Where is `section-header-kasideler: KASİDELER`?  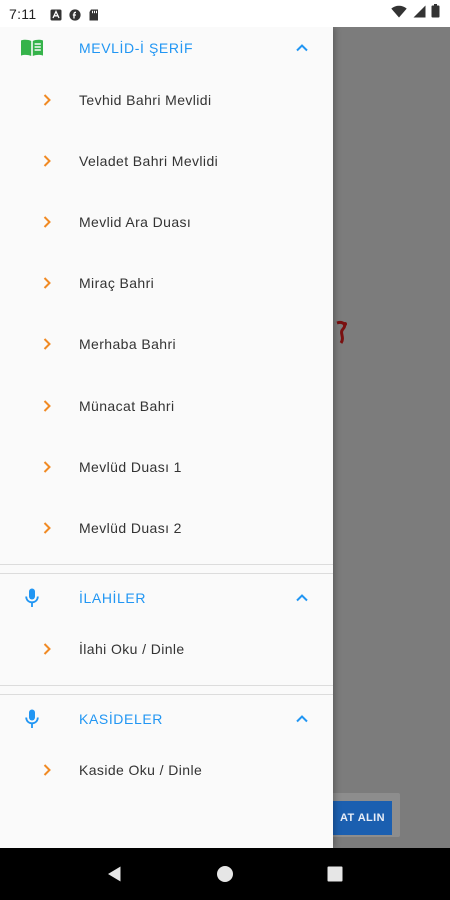 section-header-kasideler: KASİDELER is located at coordinates (166, 719).